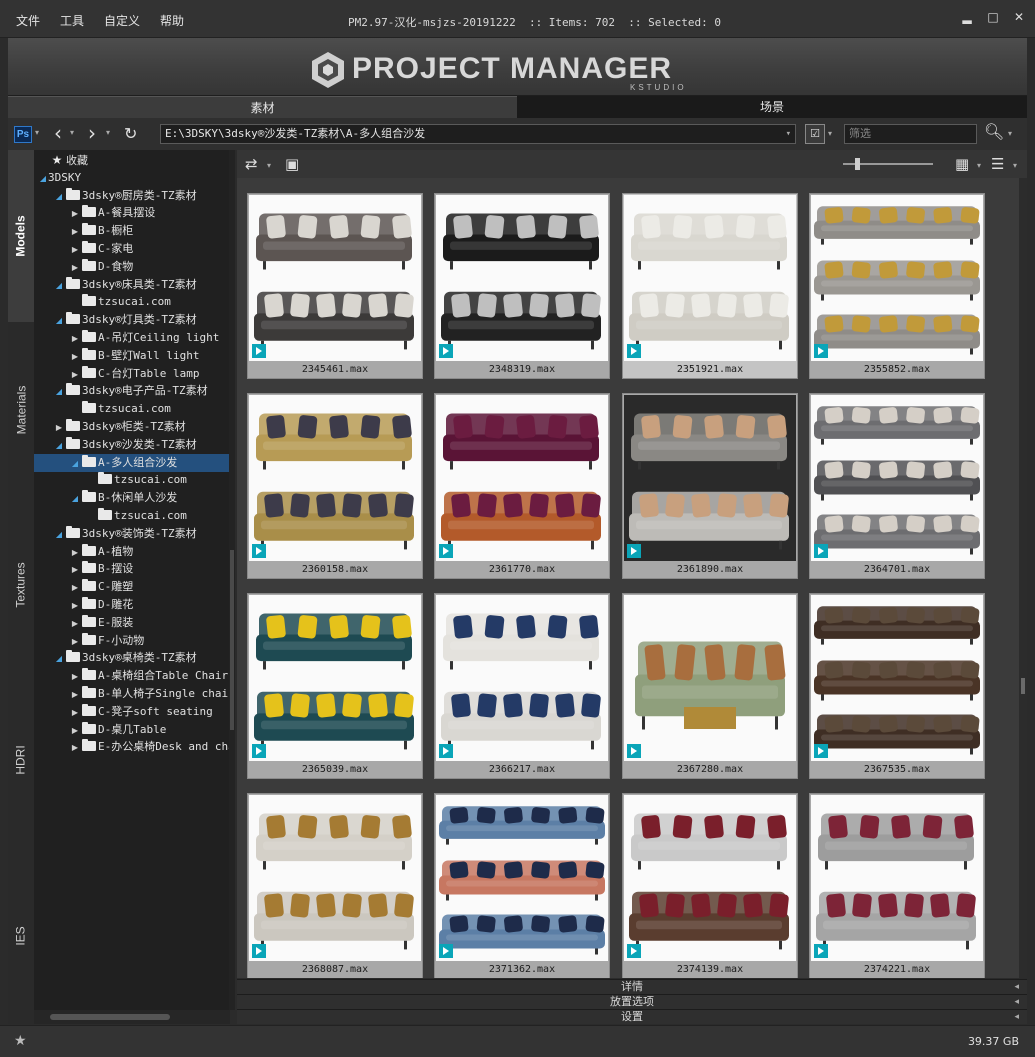 This screenshot has width=1035, height=1057. Describe the element at coordinates (132, 338) in the screenshot. I see `tree-item: ▶ A-吊灯Ceiling light` at that location.